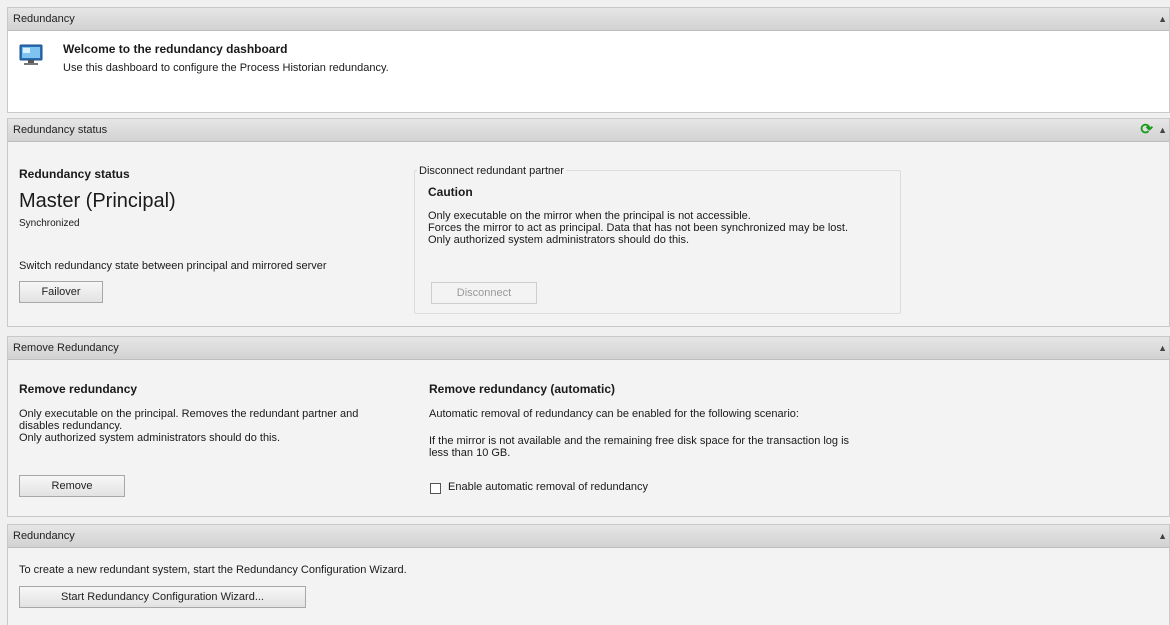  Describe the element at coordinates (1146, 130) in the screenshot. I see `refresh-icon: ⟳` at that location.